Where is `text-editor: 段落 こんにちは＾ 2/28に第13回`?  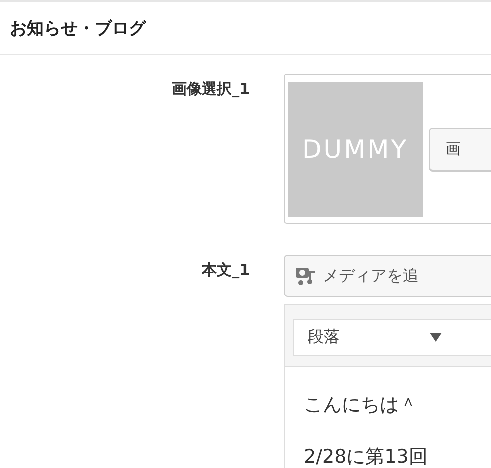 text-editor: 段落 こんにちは＾ 2/28に第13回 is located at coordinates (387, 386).